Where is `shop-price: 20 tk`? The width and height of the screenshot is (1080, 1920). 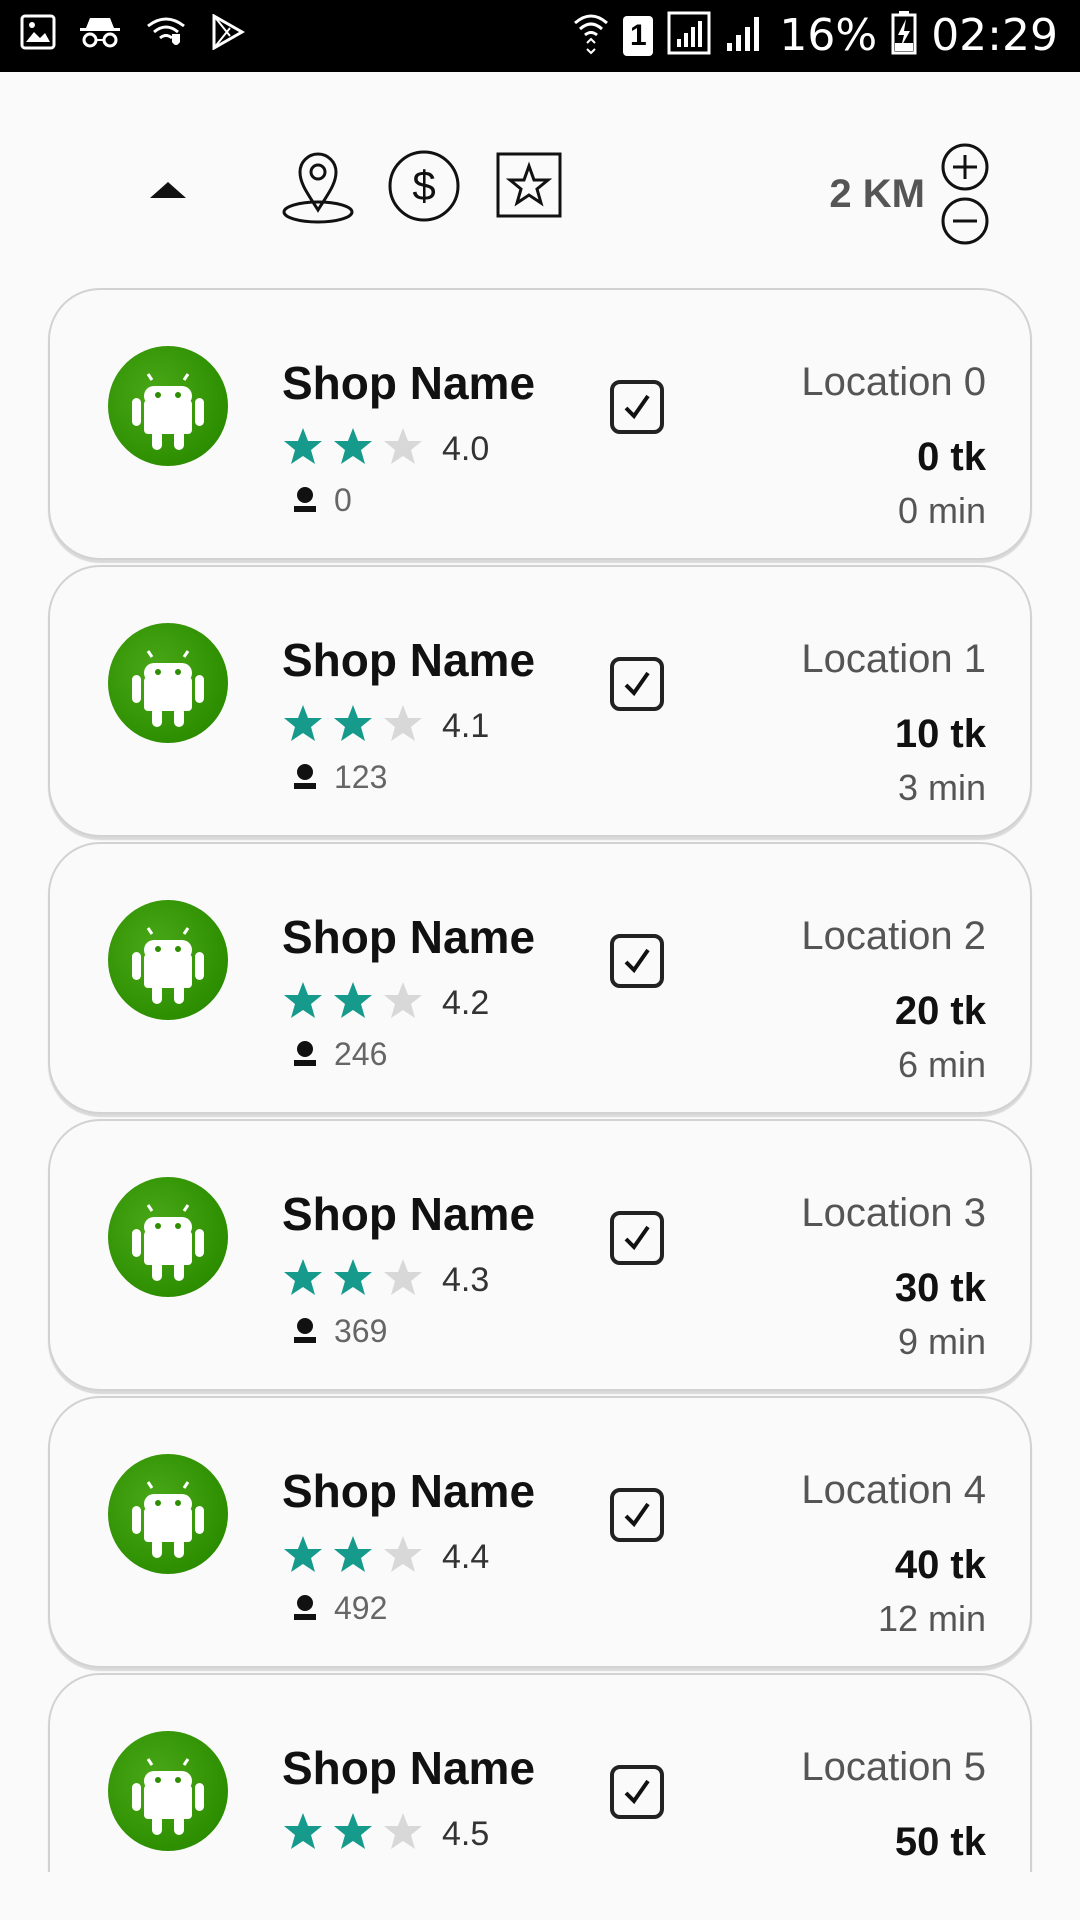 shop-price: 20 tk is located at coordinates (940, 1011).